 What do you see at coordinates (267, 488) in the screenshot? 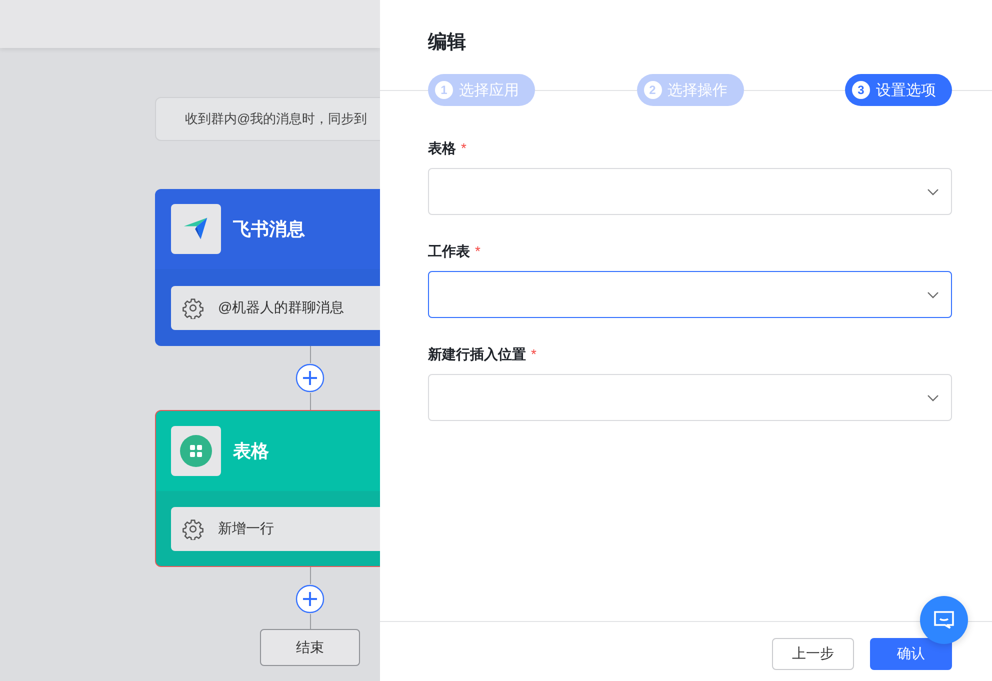
I see `node-card: 表格 新增一行` at bounding box center [267, 488].